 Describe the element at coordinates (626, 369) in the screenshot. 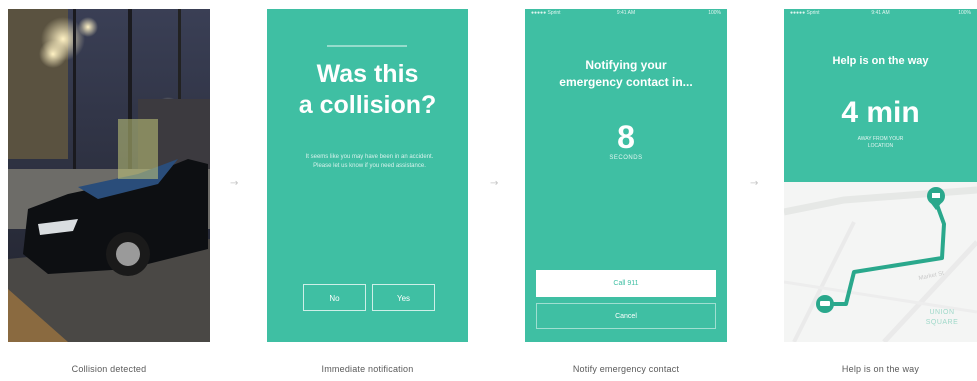

I see `step-caption-notify: Notify emergency contact` at that location.